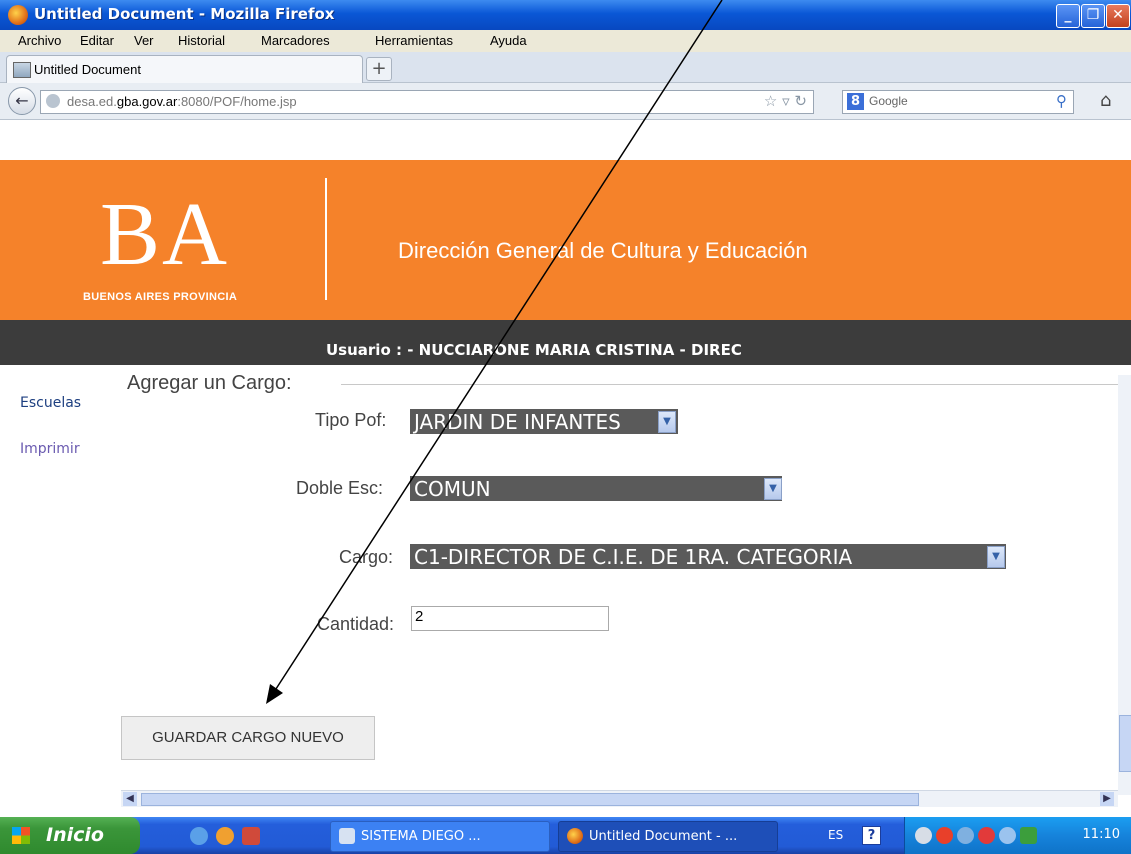 This screenshot has width=1131, height=854. What do you see at coordinates (1017, 835) in the screenshot?
I see `system-tray: 11:10` at bounding box center [1017, 835].